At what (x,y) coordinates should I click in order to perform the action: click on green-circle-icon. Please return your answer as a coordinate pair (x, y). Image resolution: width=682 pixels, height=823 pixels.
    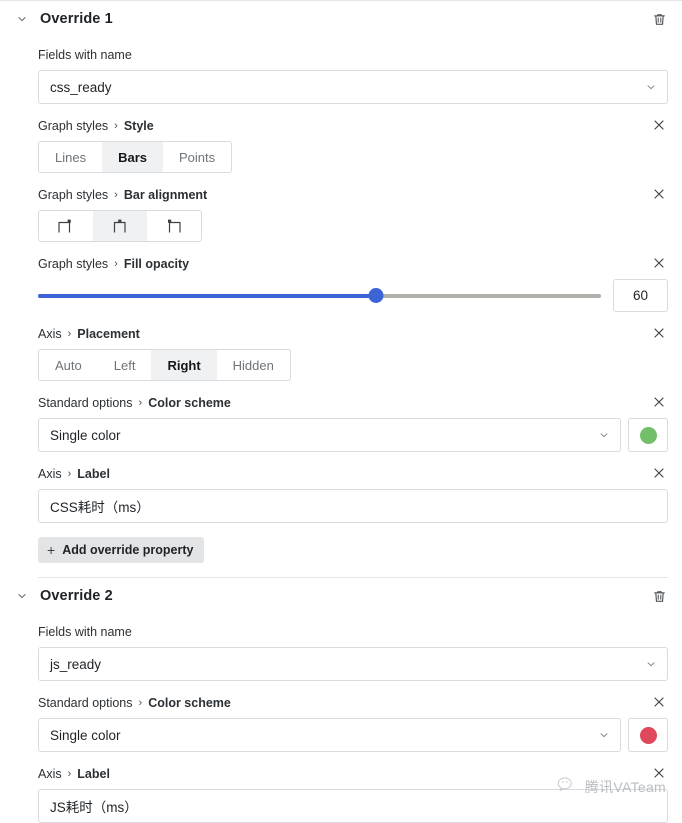
    Looking at the image, I should click on (648, 435).